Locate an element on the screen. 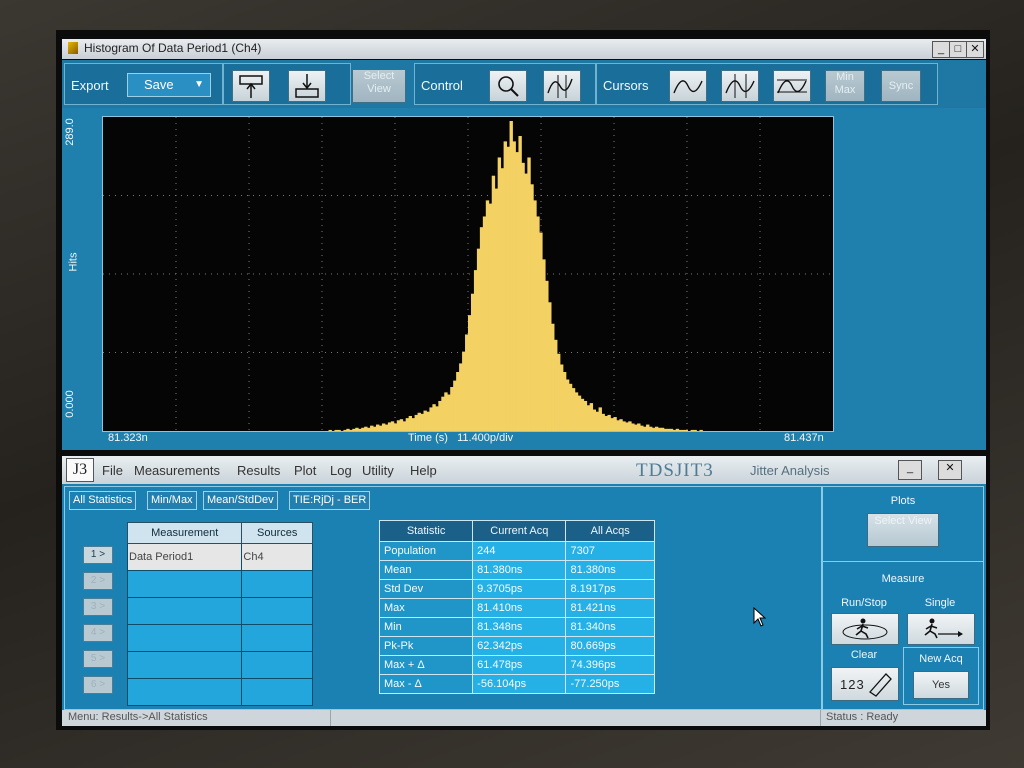 The height and width of the screenshot is (768, 1024). new-acq-value: Yes is located at coordinates (941, 685).